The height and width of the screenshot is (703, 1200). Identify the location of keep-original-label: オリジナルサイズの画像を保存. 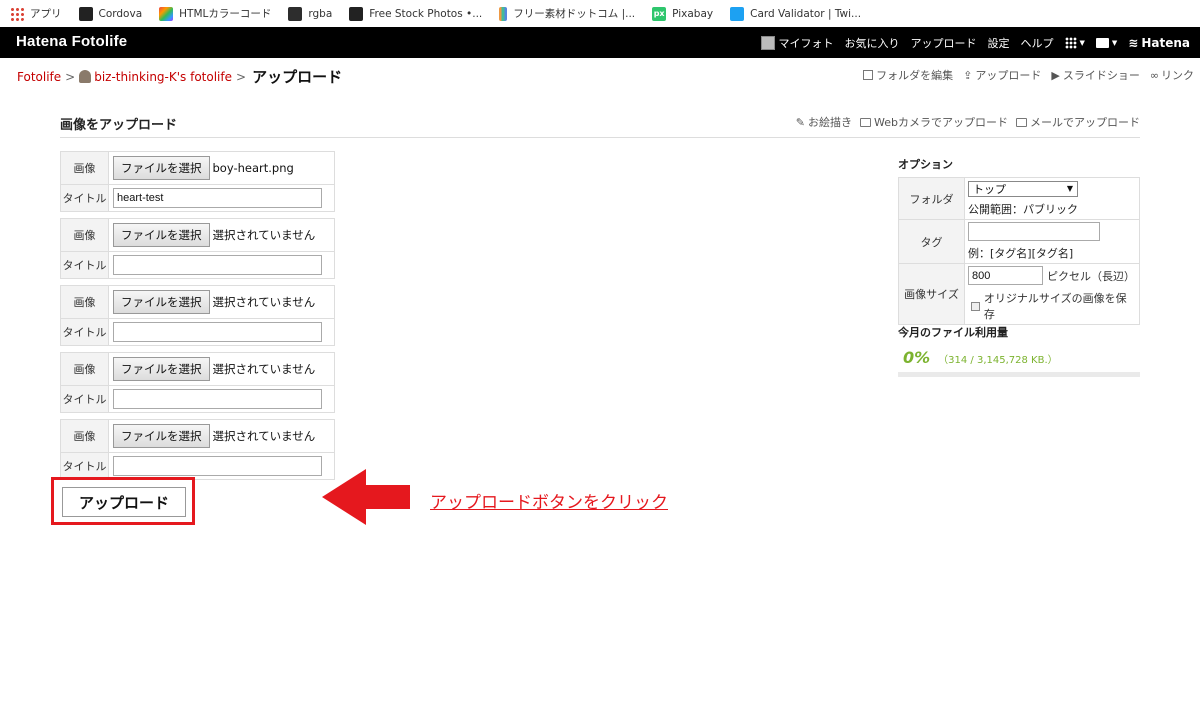
(1055, 306).